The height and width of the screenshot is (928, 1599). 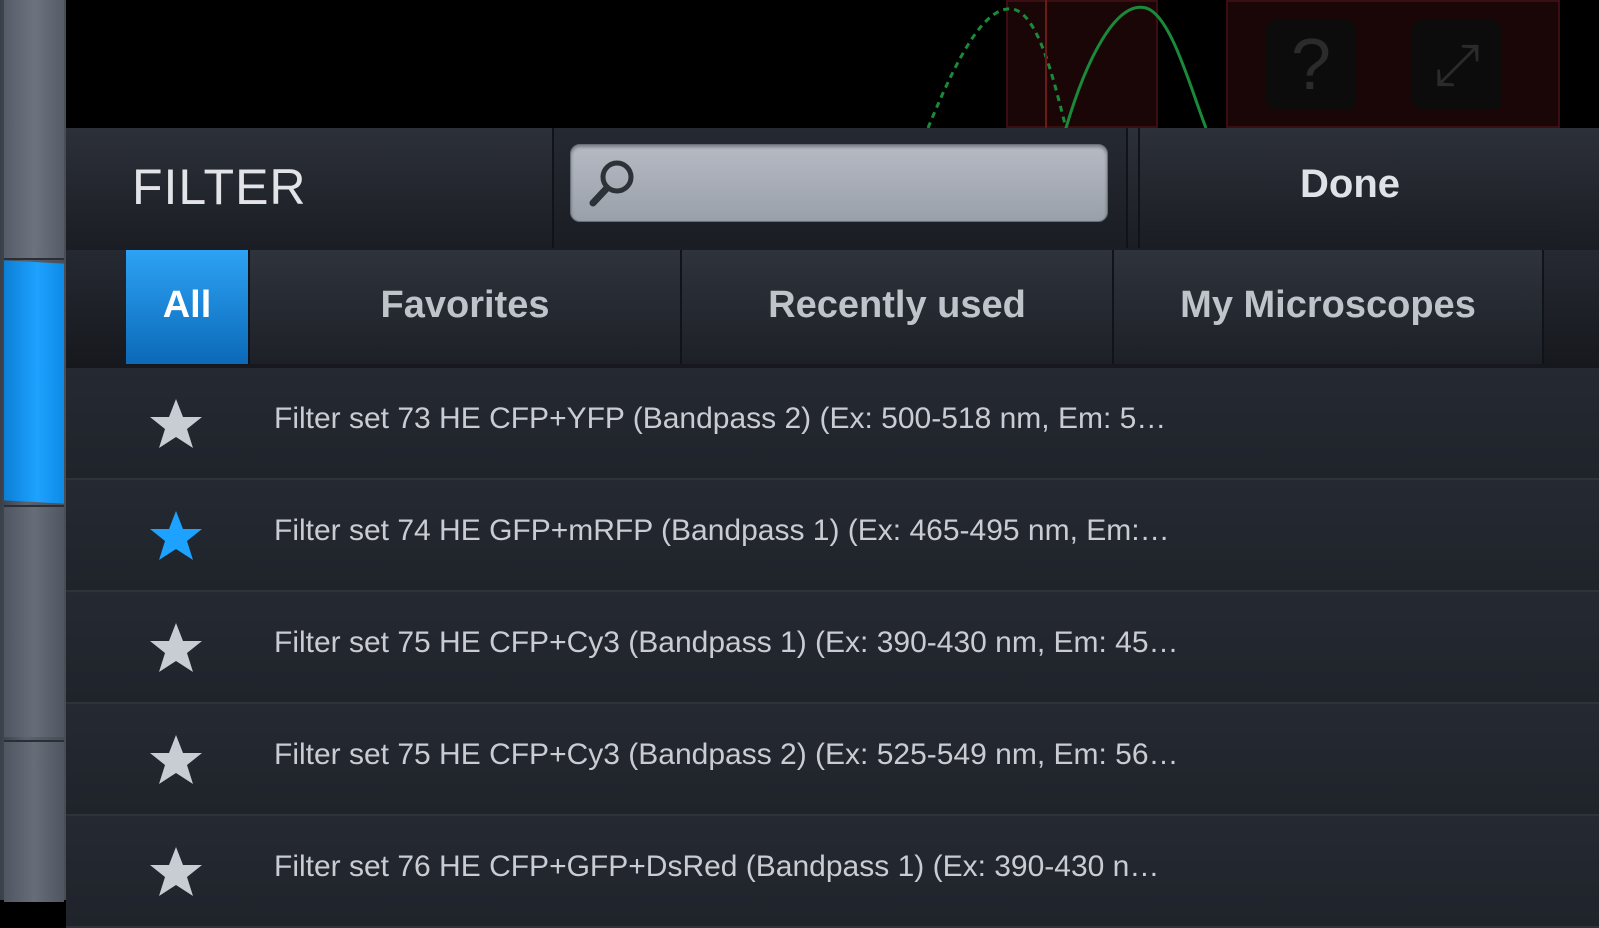 What do you see at coordinates (34, 130) in the screenshot?
I see `rail-segment-top` at bounding box center [34, 130].